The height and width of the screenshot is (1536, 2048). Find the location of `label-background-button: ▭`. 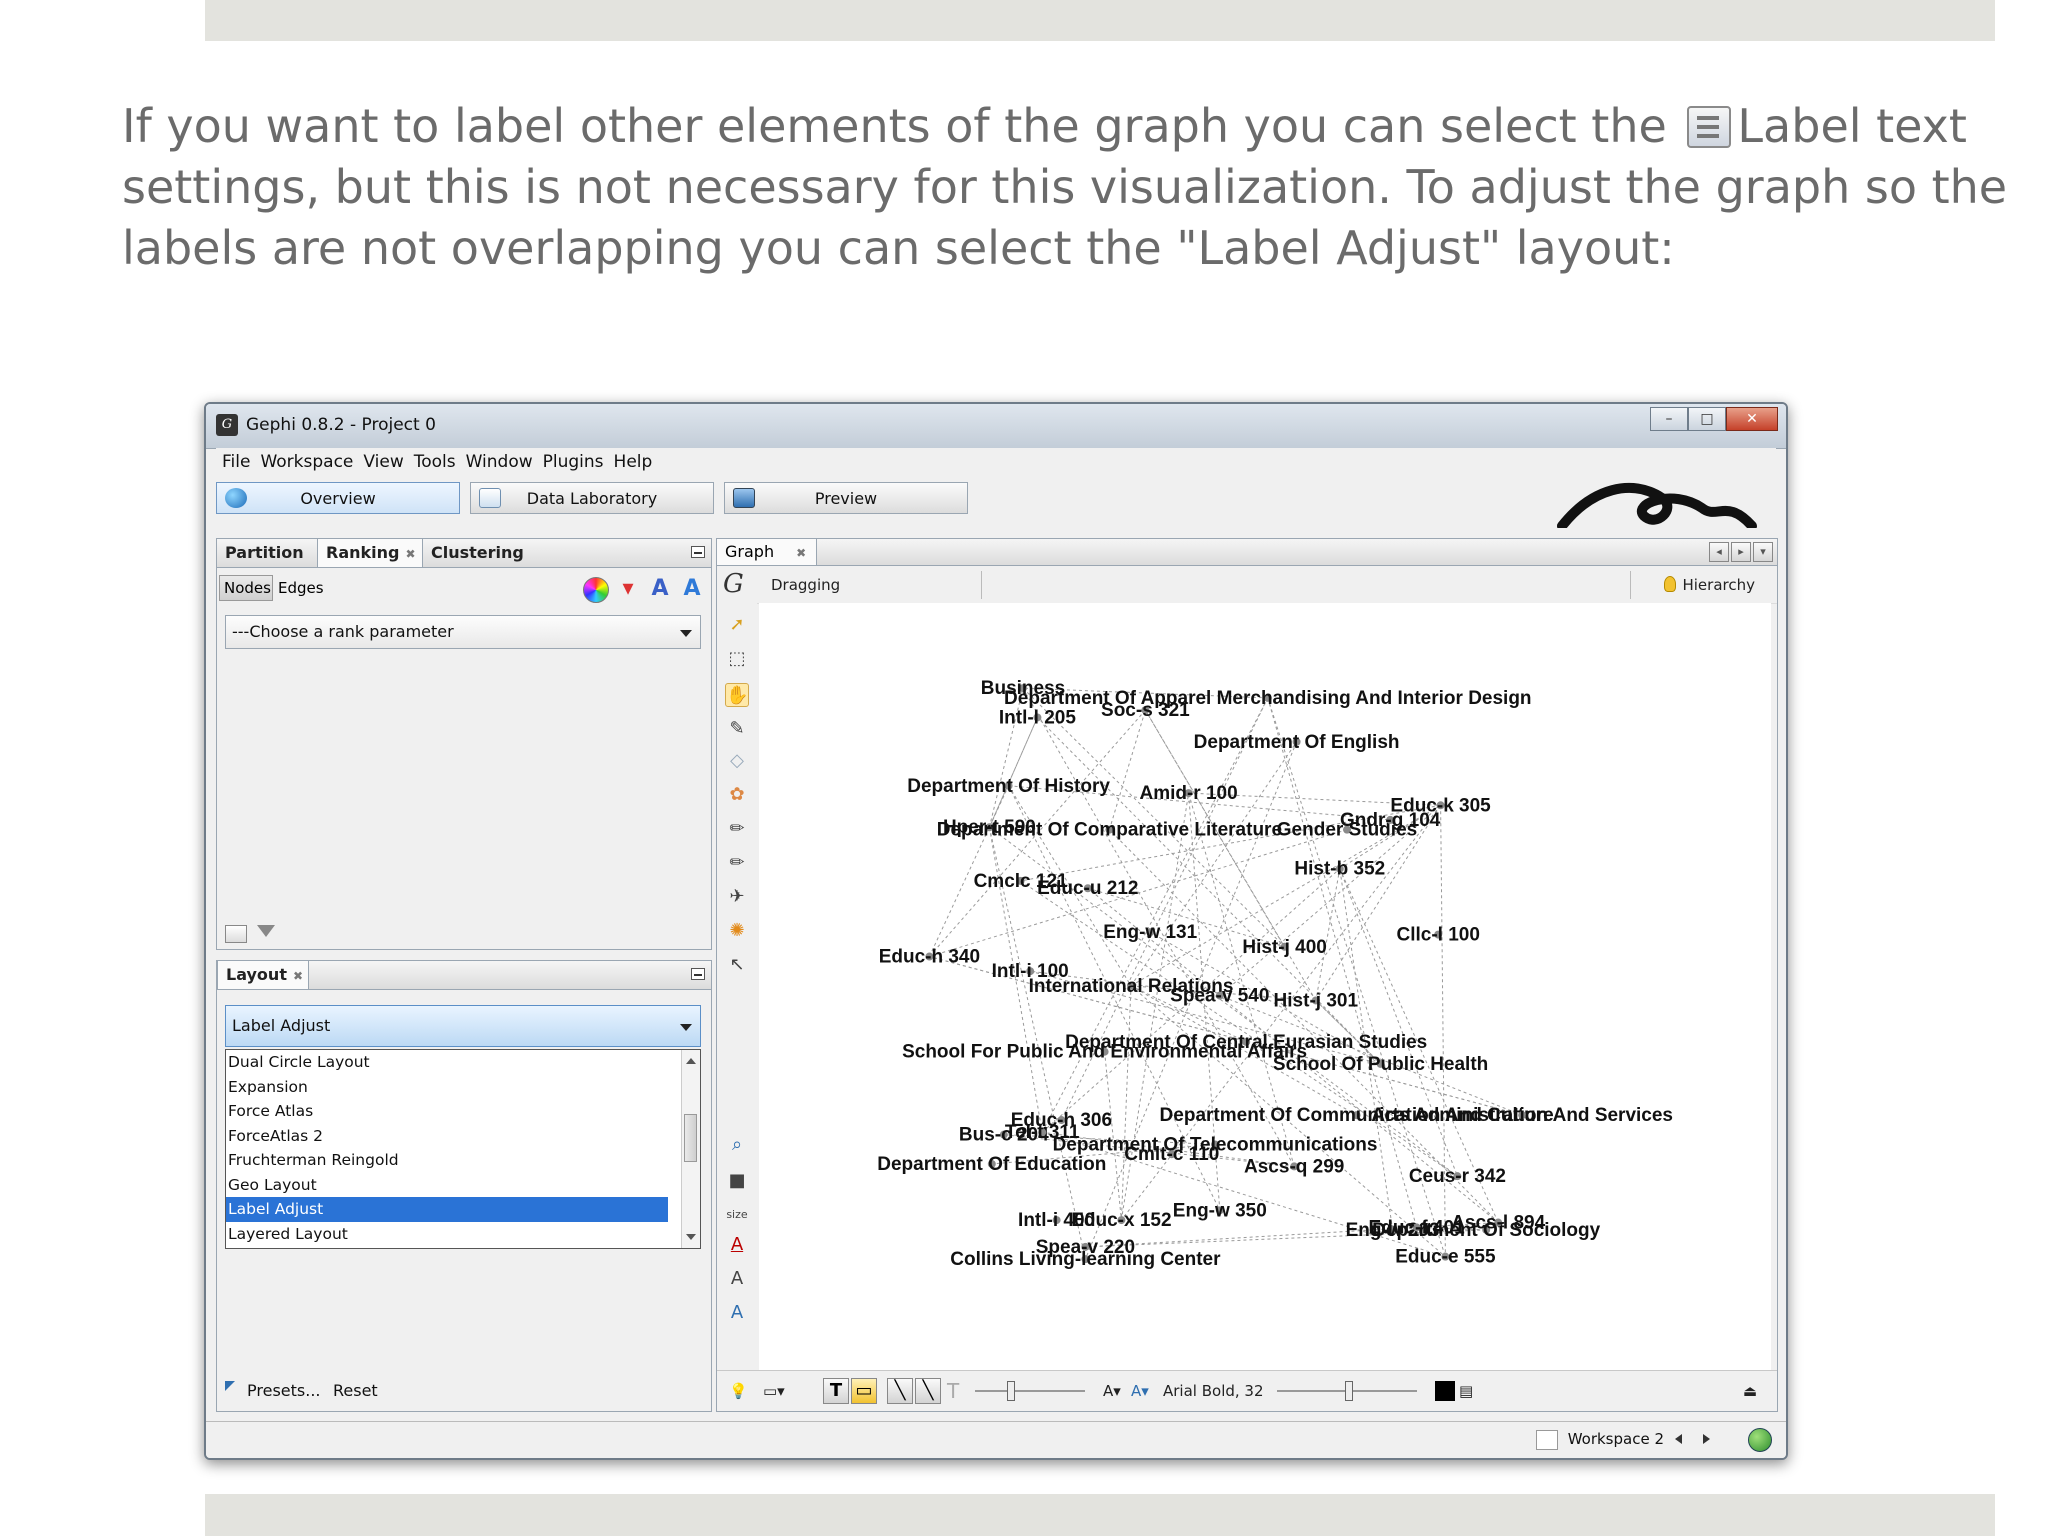

label-background-button: ▭ is located at coordinates (864, 1391).